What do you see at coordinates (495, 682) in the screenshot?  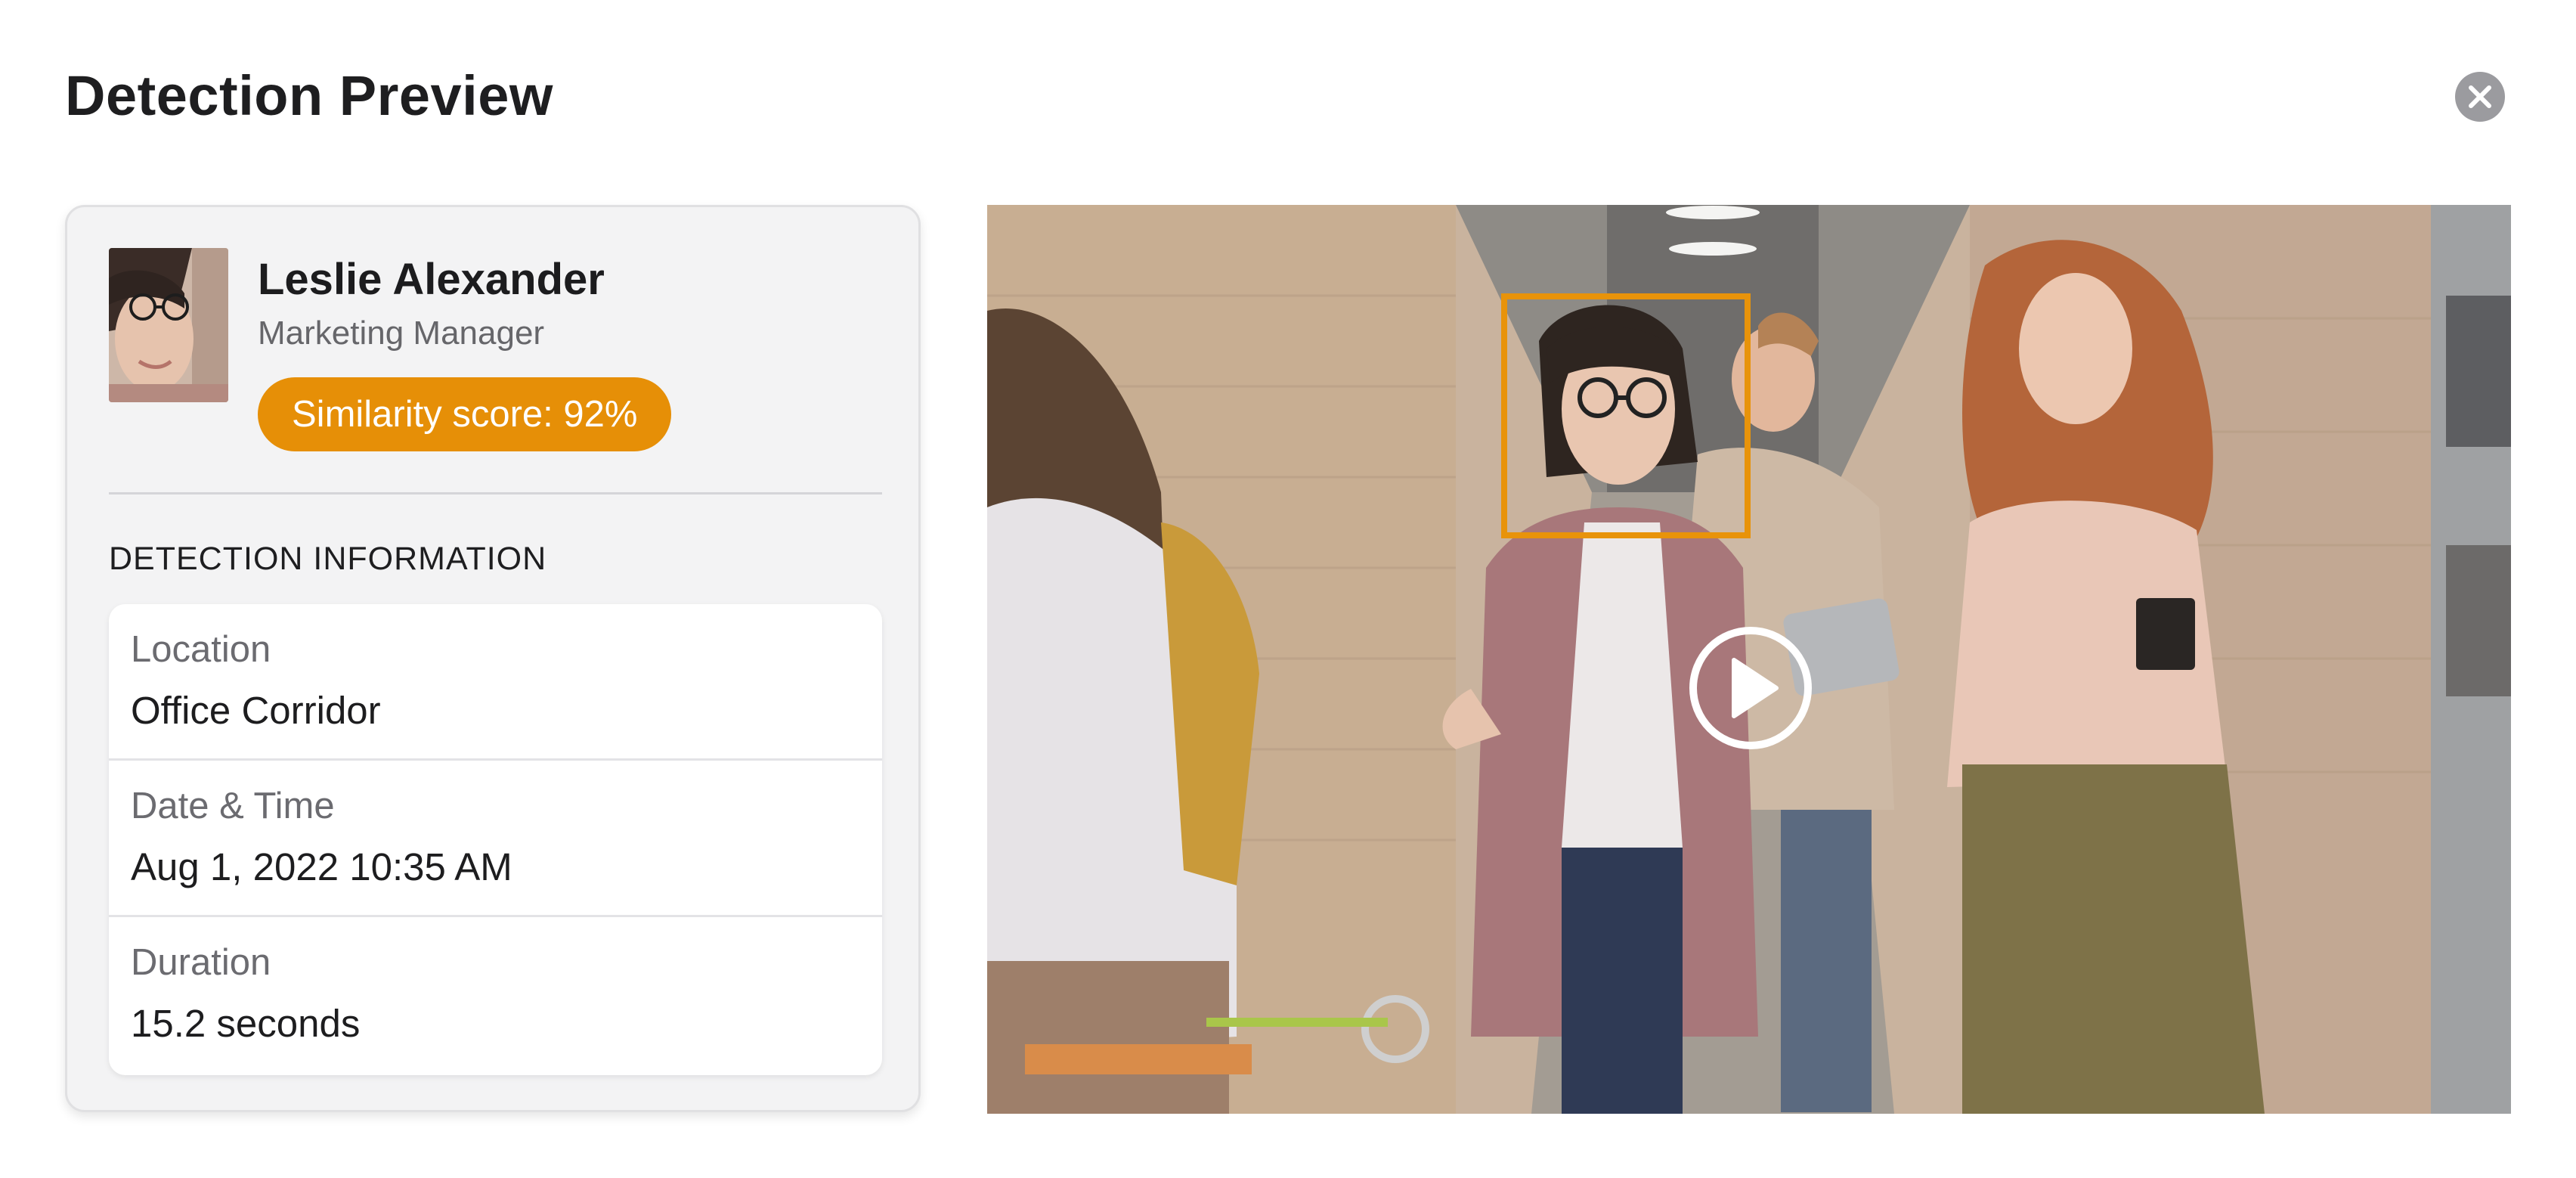 I see `info-row-location: Location Office Corridor` at bounding box center [495, 682].